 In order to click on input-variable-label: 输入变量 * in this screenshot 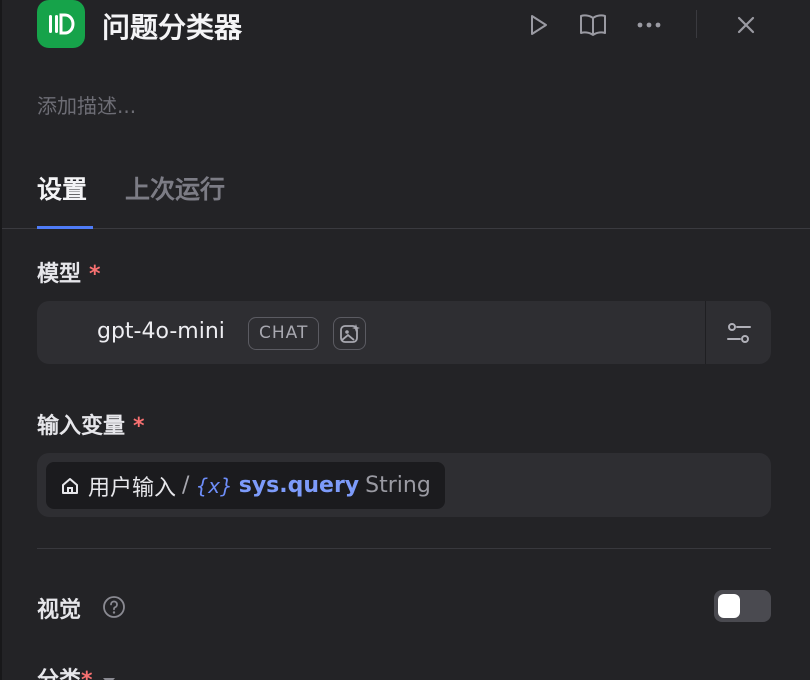, I will do `click(91, 424)`.